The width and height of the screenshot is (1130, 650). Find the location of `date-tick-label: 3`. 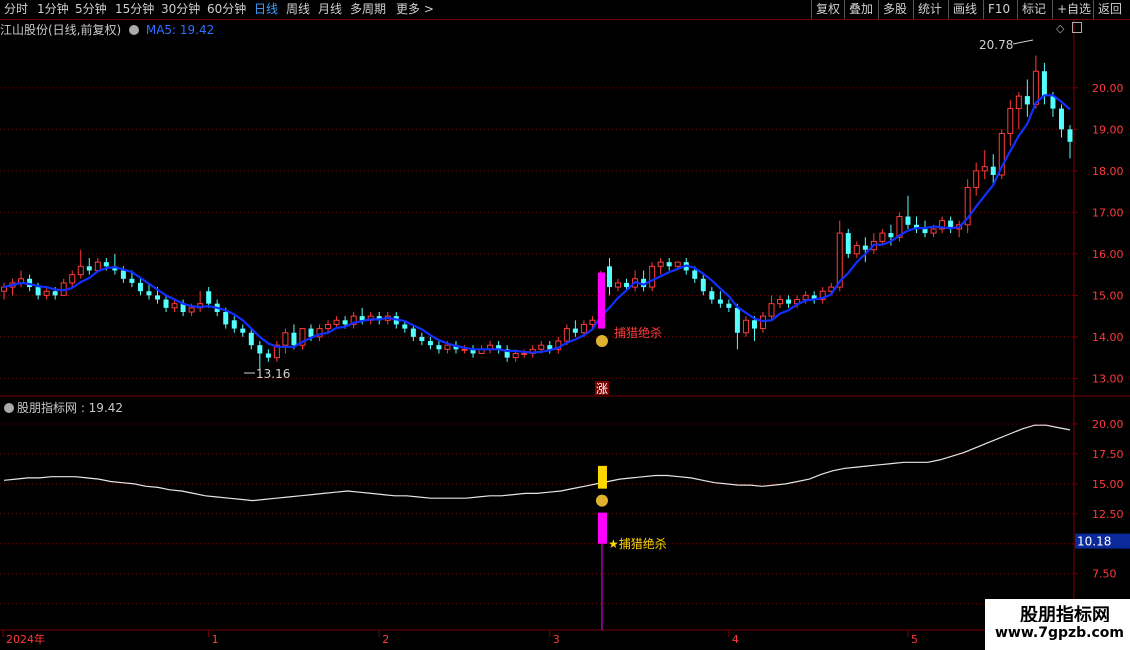

date-tick-label: 3 is located at coordinates (556, 639).